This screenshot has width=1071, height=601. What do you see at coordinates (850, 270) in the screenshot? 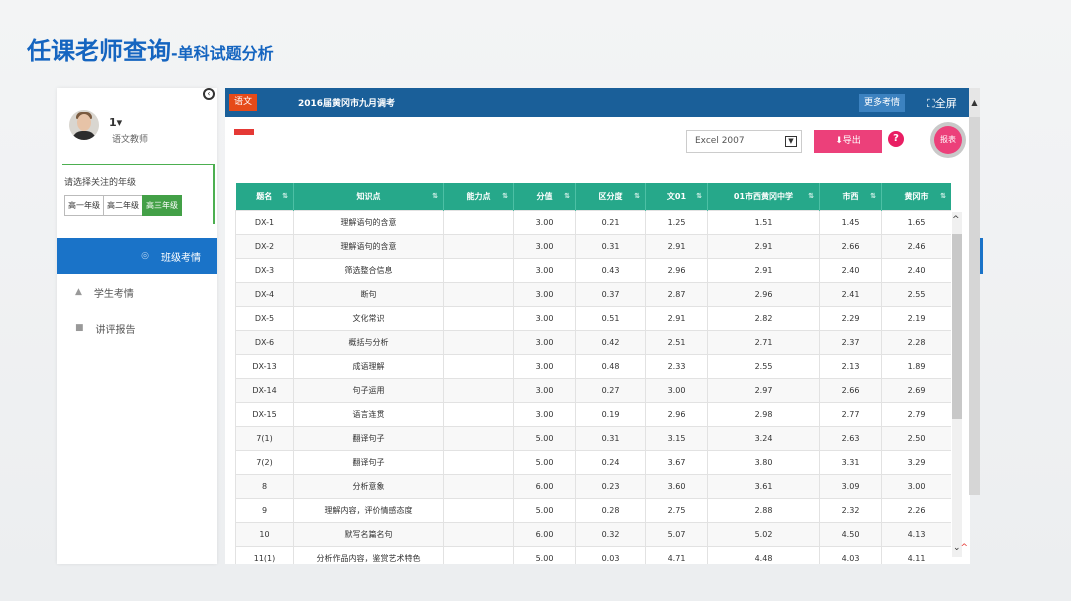
I see `table-cell: 2.40` at bounding box center [850, 270].